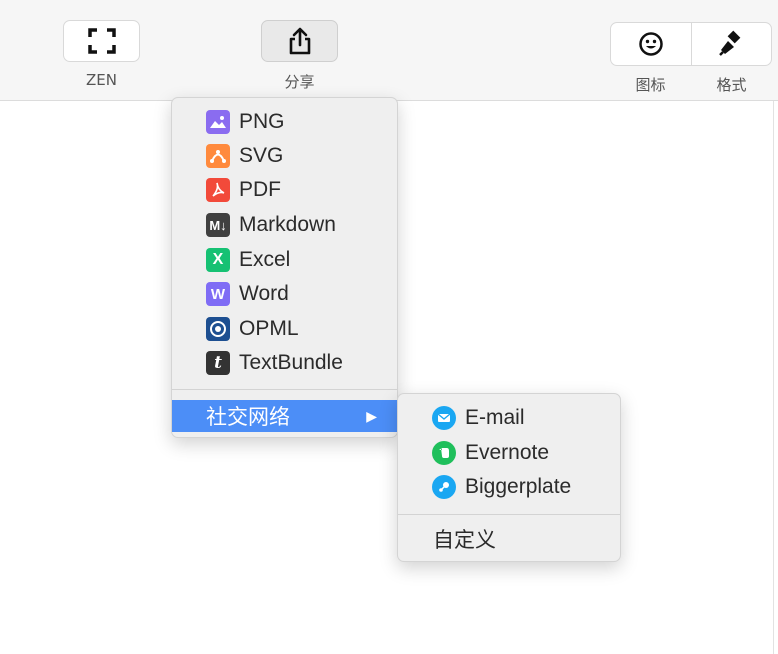 The image size is (778, 654). I want to click on menu-item-label: Biggerplate, so click(518, 486).